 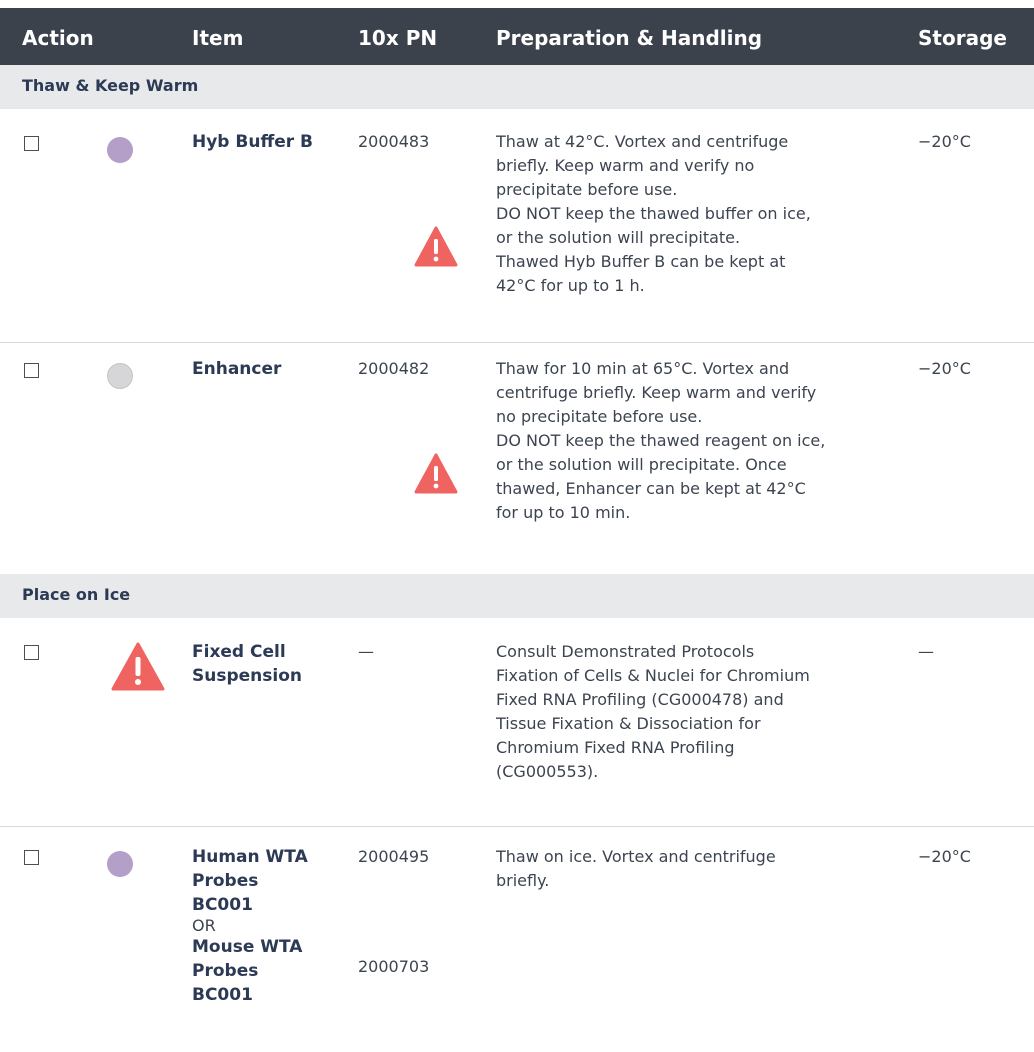 I want to click on item-name-line: Suspension, so click(x=247, y=676).